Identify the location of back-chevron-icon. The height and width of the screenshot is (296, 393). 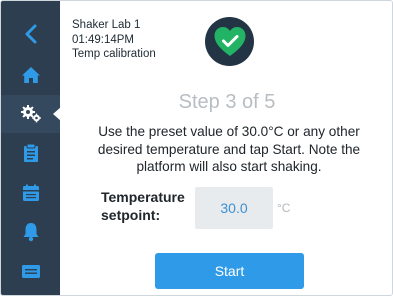
(30, 34).